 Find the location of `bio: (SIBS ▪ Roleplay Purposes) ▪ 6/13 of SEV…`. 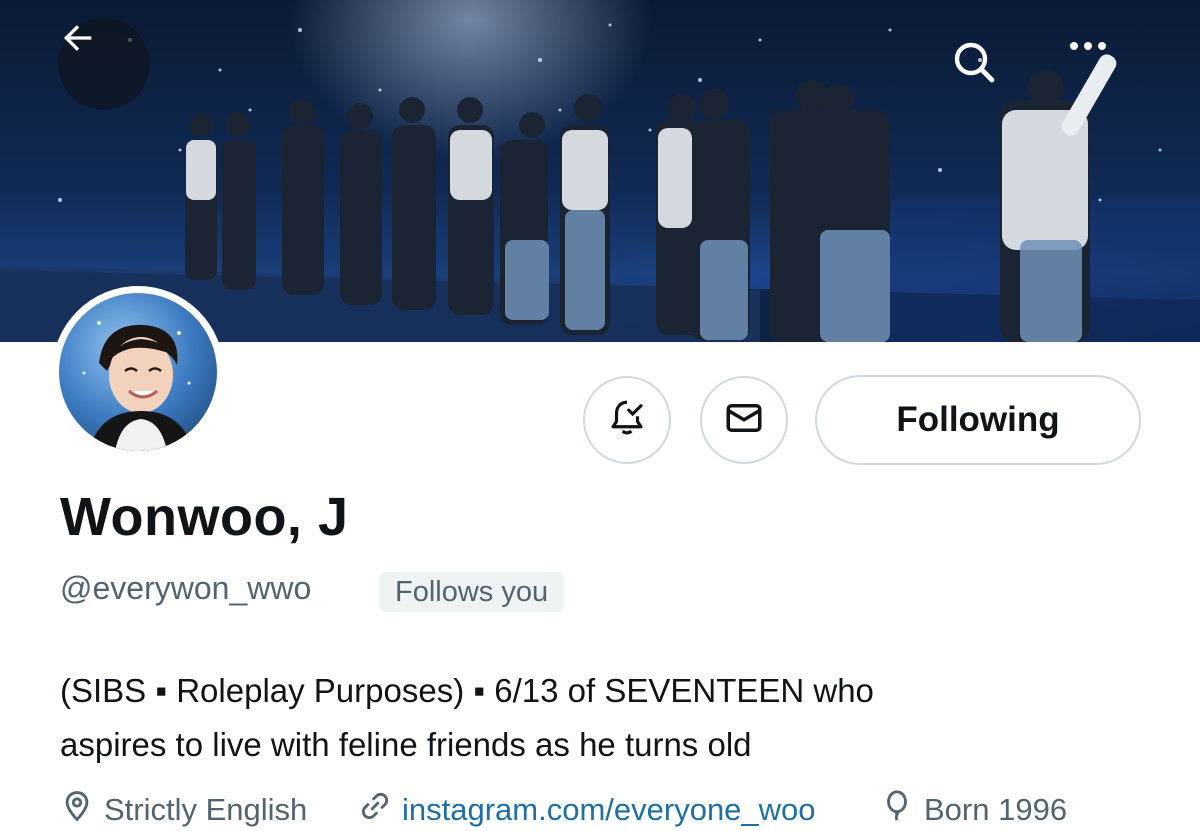

bio: (SIBS ▪ Roleplay Purposes) ▪ 6/13 of SEV… is located at coordinates (610, 718).